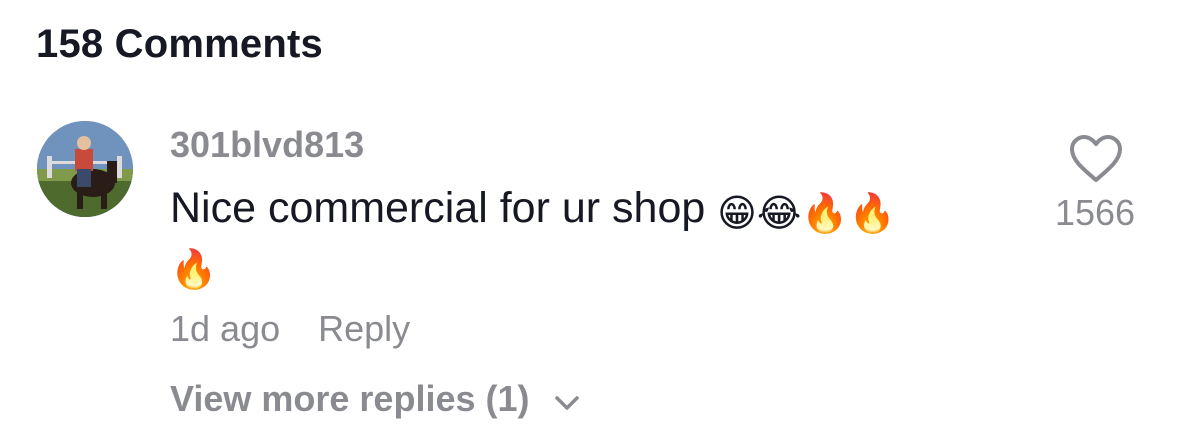 This screenshot has width=1179, height=426. Describe the element at coordinates (779, 213) in the screenshot. I see `laughing-tears-emoji: 😂` at that location.